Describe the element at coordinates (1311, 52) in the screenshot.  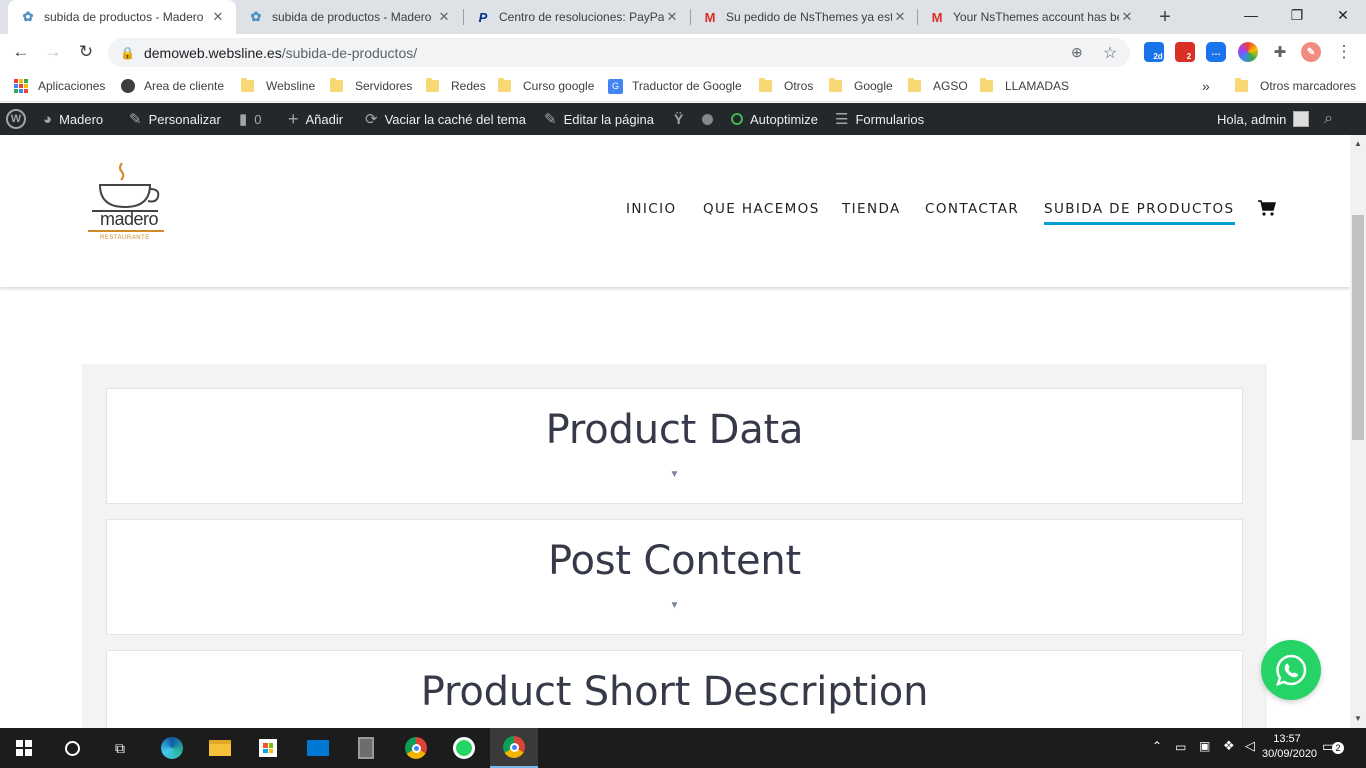
I see `profile-avatar: ✎` at that location.